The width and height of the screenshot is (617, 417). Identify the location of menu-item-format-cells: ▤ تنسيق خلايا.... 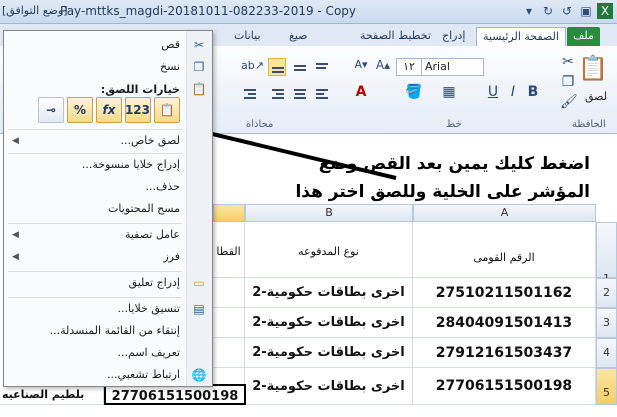
(108, 309).